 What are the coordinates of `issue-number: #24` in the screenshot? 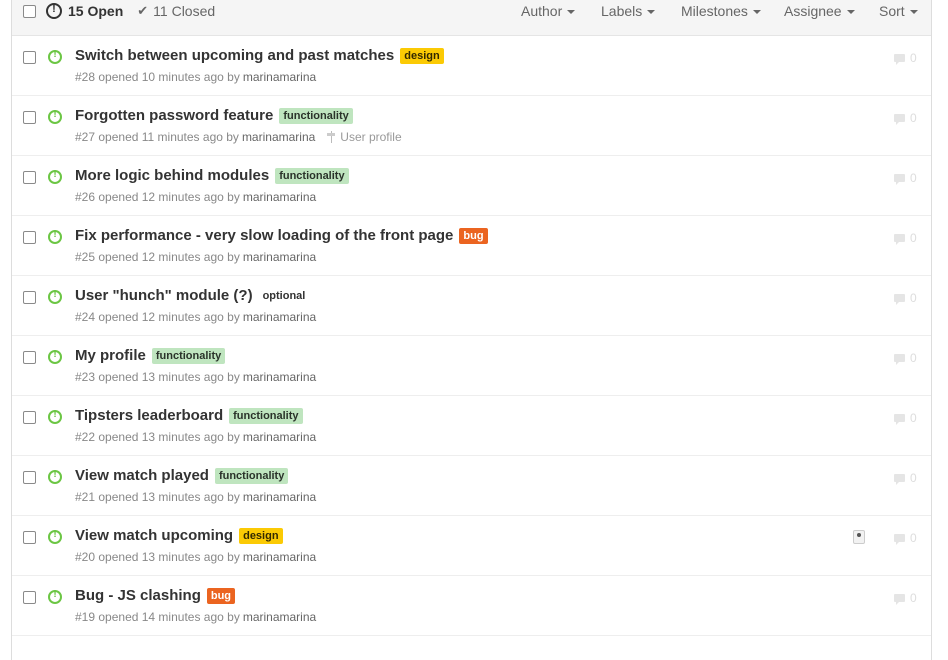 It's located at (85, 317).